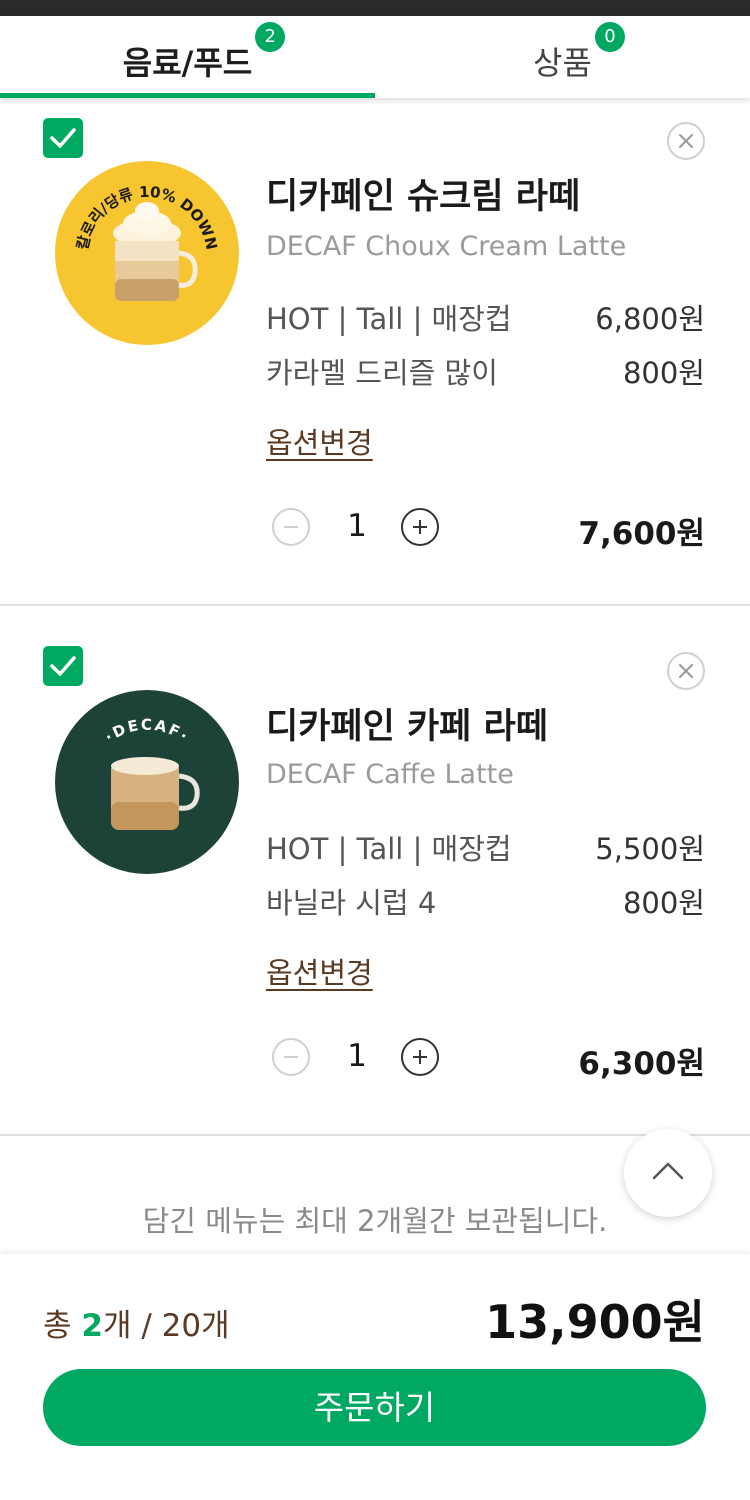 The height and width of the screenshot is (1500, 750). Describe the element at coordinates (423, 197) in the screenshot. I see `item-name-ko: 디카페인 슈크림 라떼` at that location.